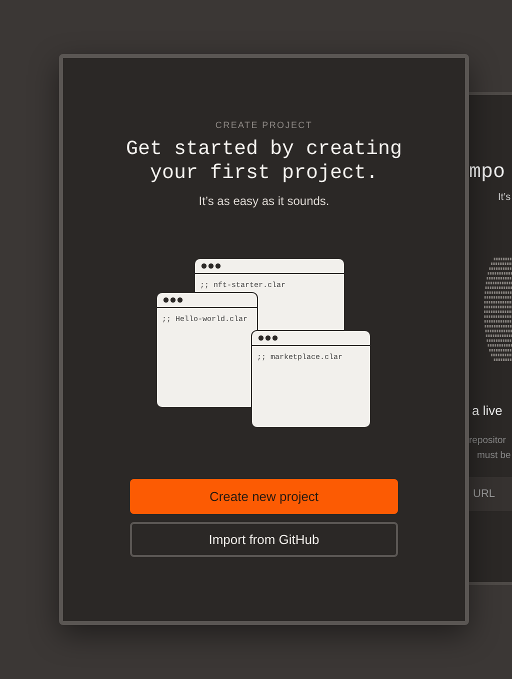  I want to click on description-line: must be, so click(494, 455).